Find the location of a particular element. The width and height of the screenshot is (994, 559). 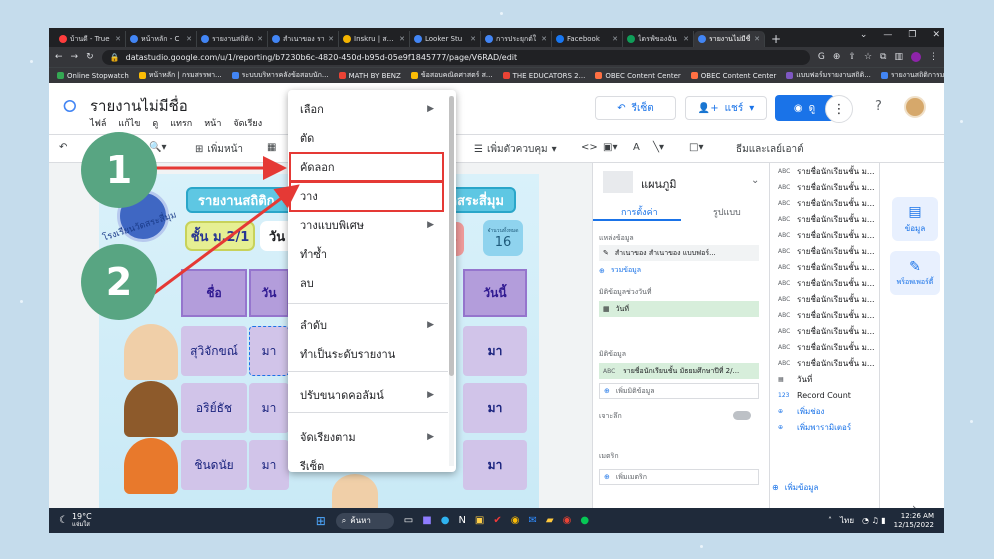

annotation-arrows is located at coordinates (226, 226).